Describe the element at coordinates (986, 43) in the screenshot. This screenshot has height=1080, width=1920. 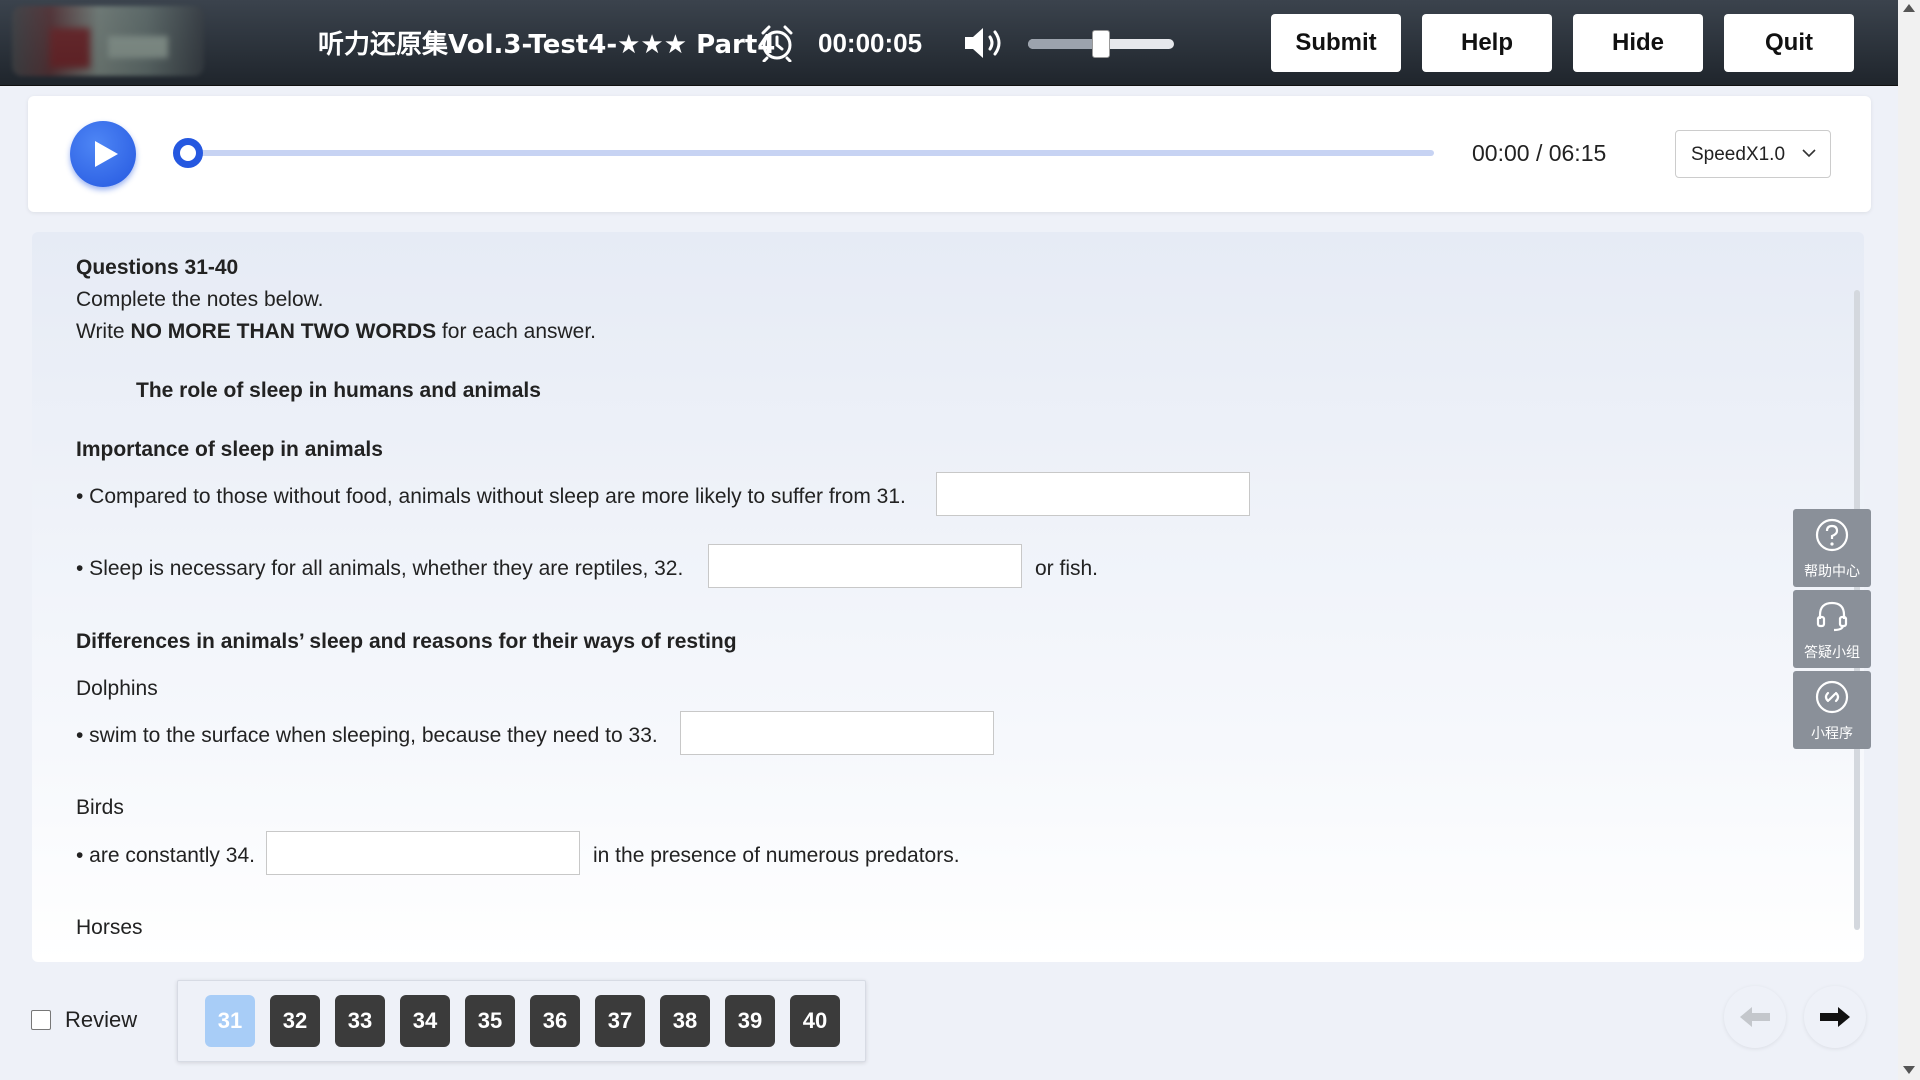
I see `volume-icon` at that location.